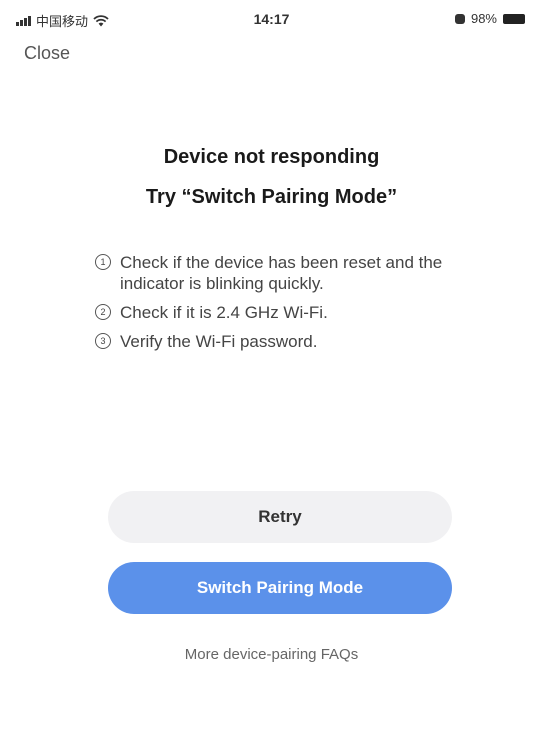 The image size is (543, 747). Describe the element at coordinates (271, 197) in the screenshot. I see `page-subtitle: Try “Switch Pairing Mode”` at that location.